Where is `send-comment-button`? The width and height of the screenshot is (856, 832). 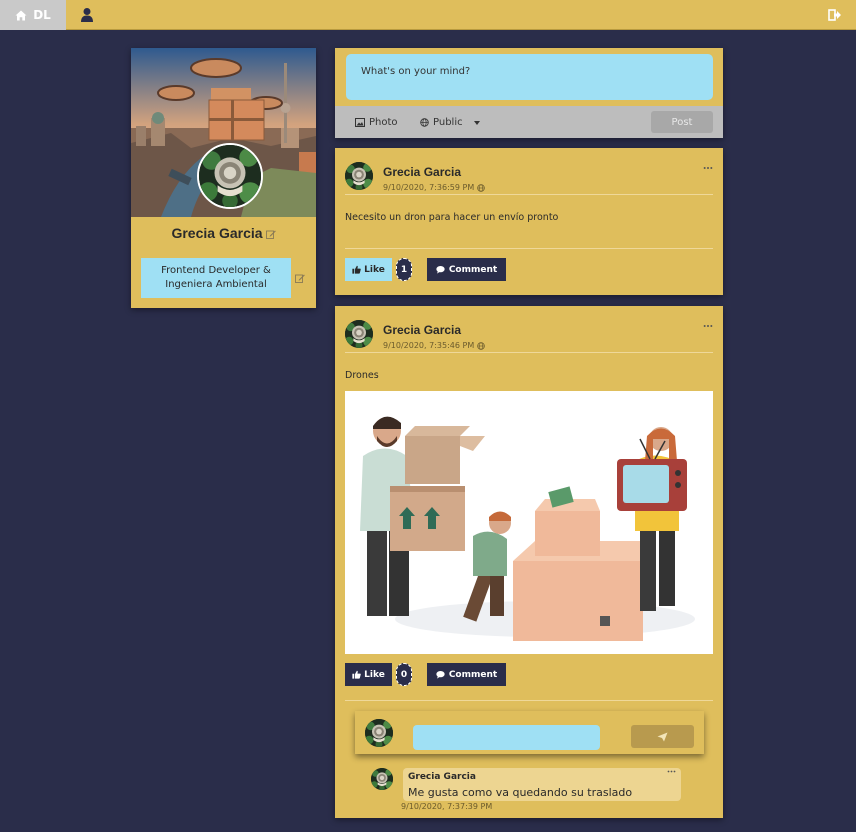
send-comment-button is located at coordinates (662, 736).